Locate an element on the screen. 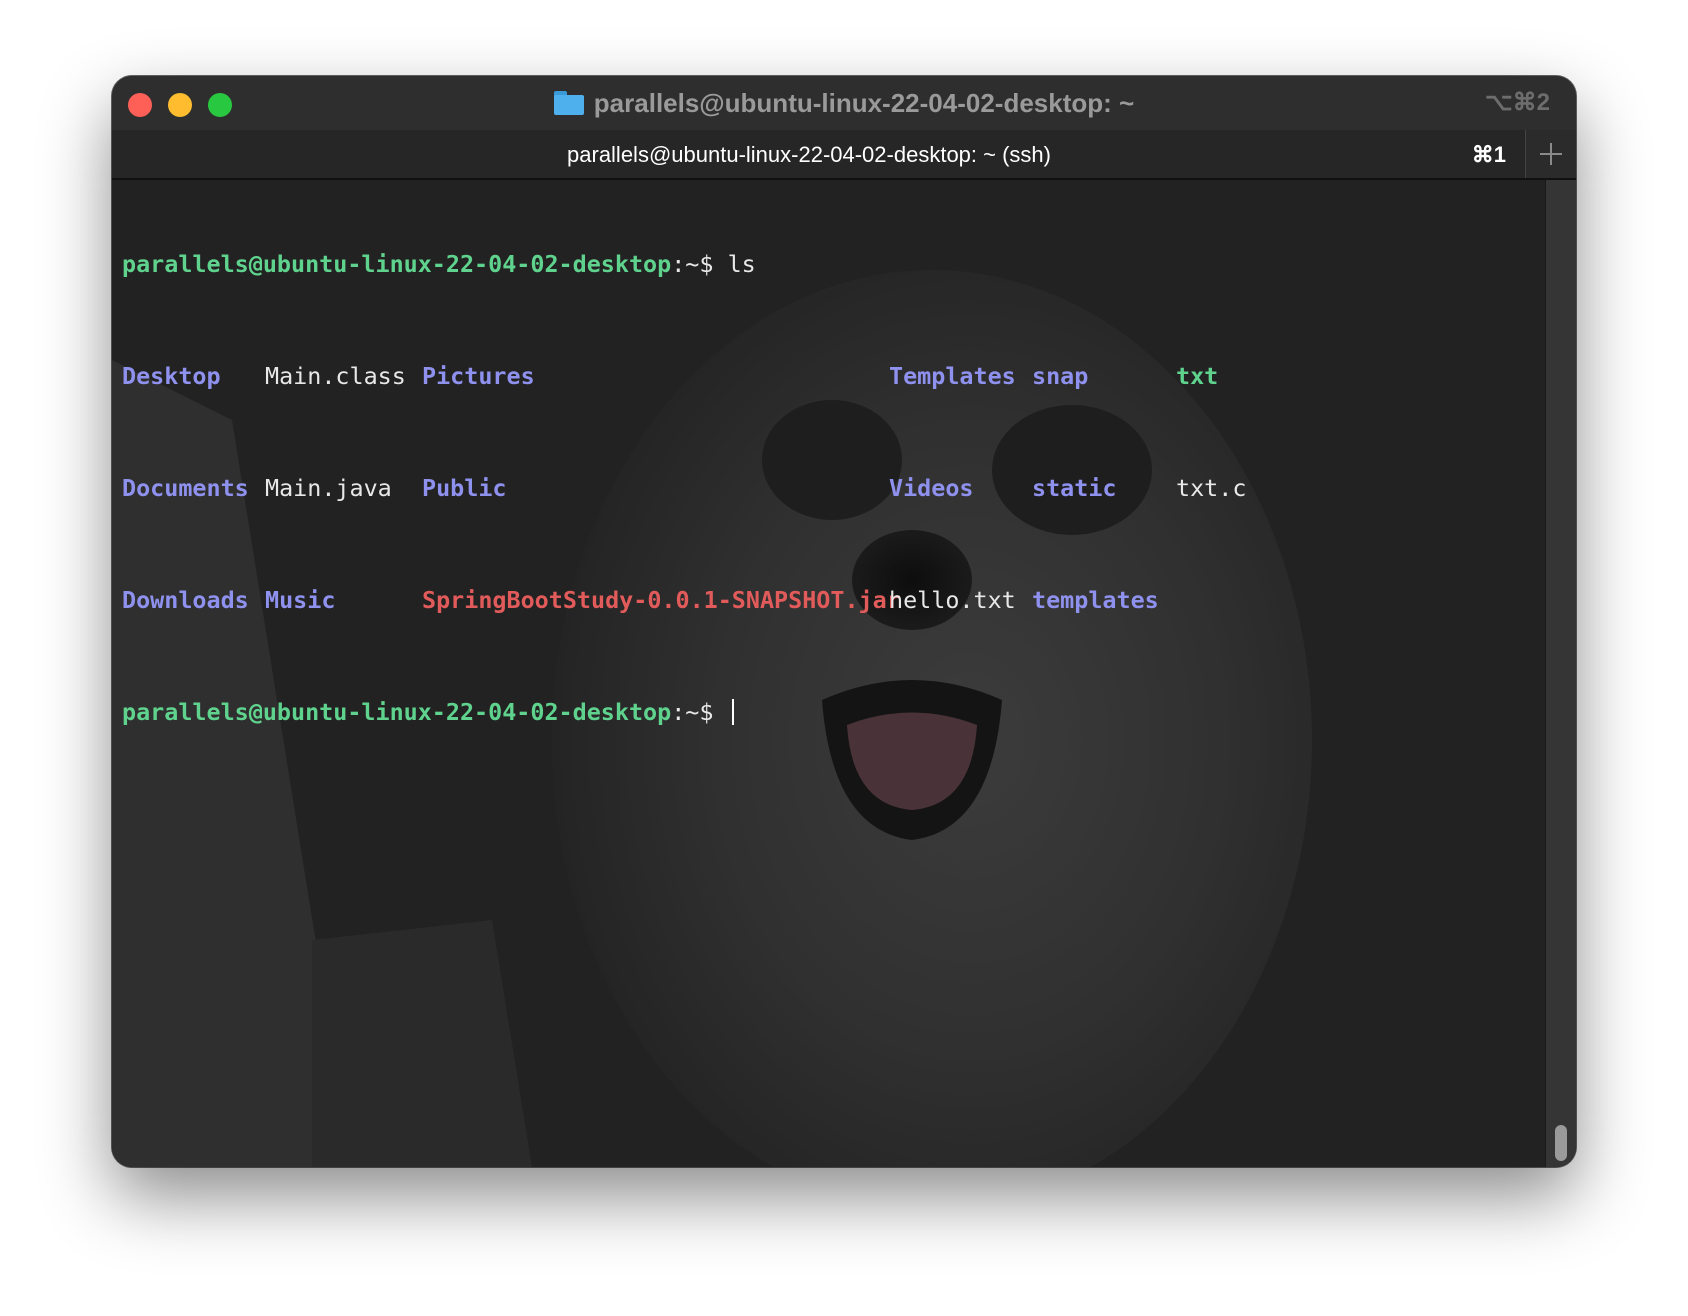 Image resolution: width=1688 pixels, height=1316 pixels. window-shortcut: ⌥⌘2 is located at coordinates (1517, 102).